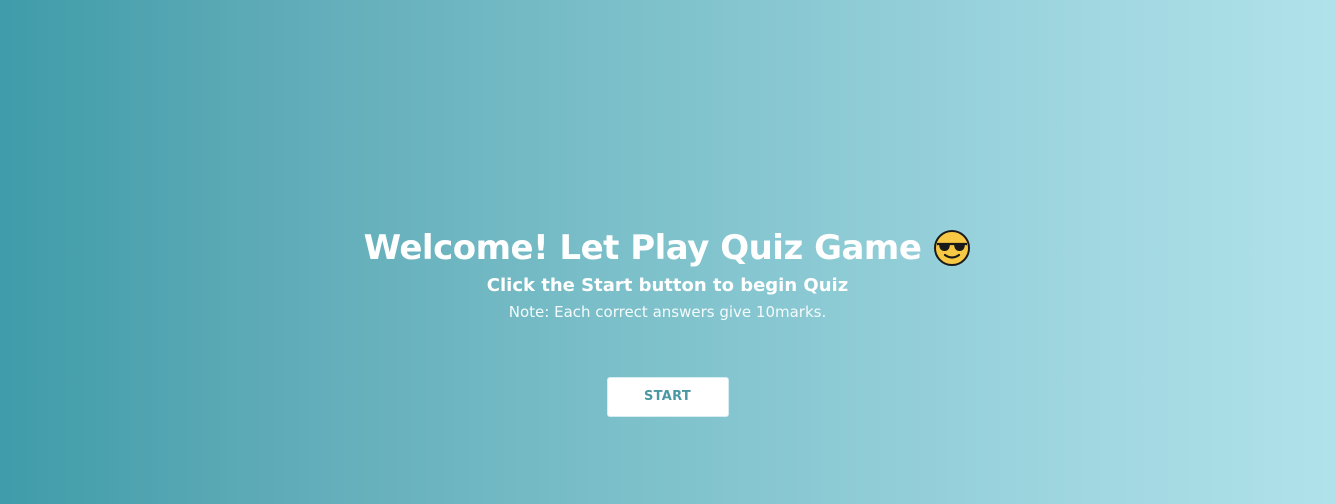 The width and height of the screenshot is (1335, 504). I want to click on start-button: START, so click(667, 397).